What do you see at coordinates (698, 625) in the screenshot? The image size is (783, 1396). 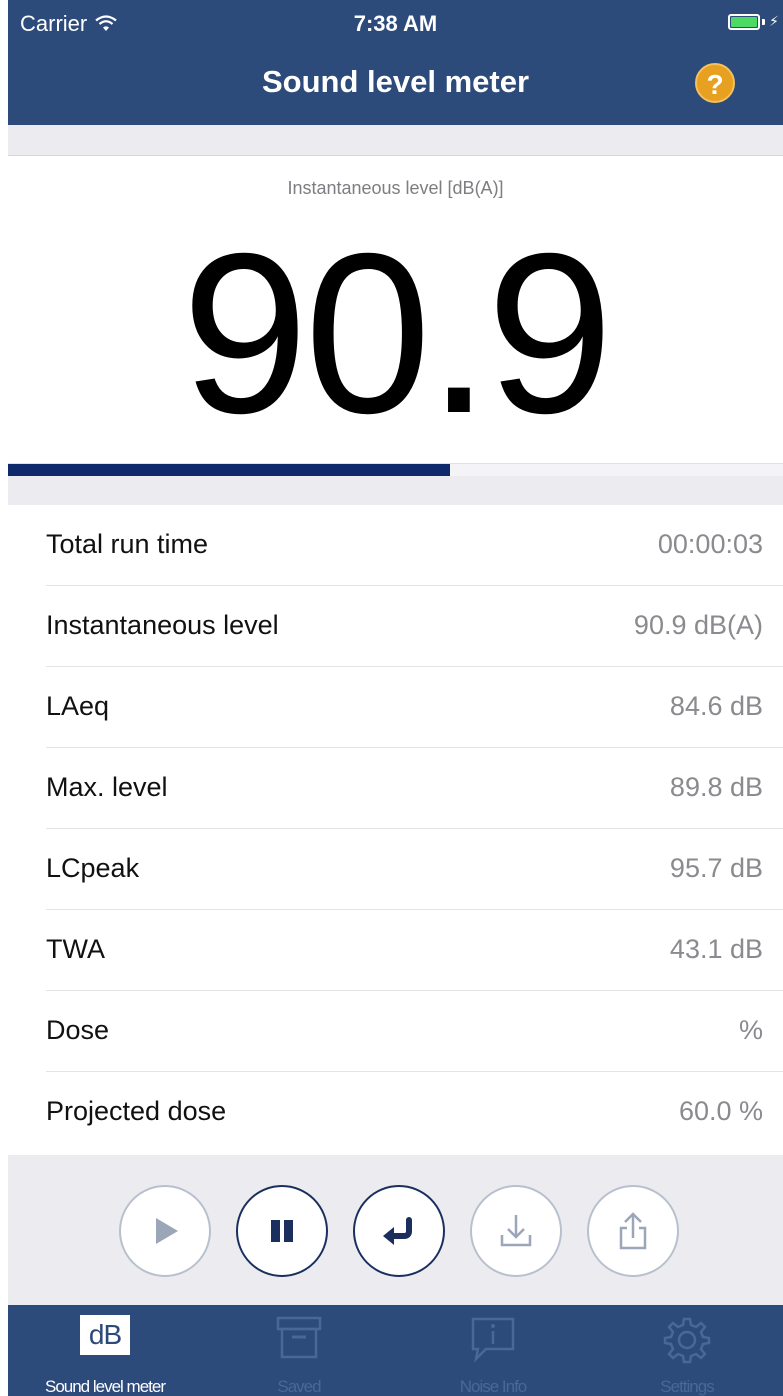 I see `stat-value: 90.9 dB(A)` at bounding box center [698, 625].